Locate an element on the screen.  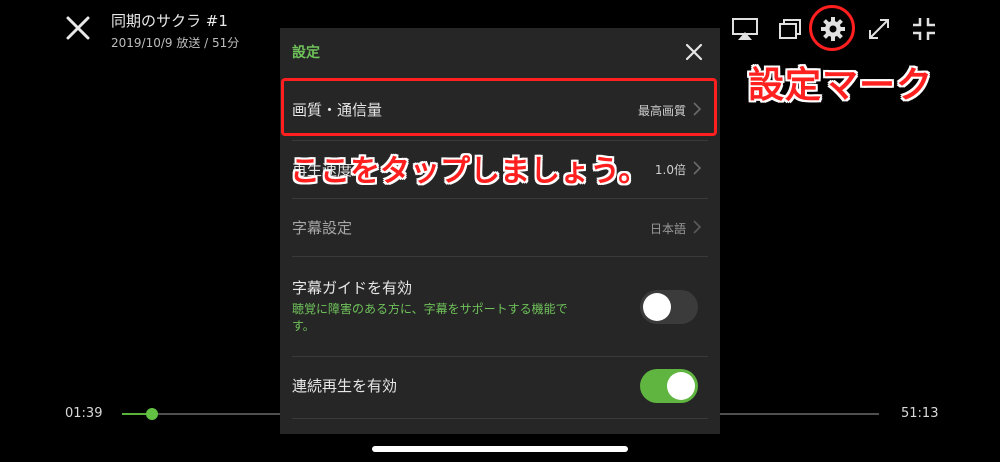
collapse-icon is located at coordinates (924, 29).